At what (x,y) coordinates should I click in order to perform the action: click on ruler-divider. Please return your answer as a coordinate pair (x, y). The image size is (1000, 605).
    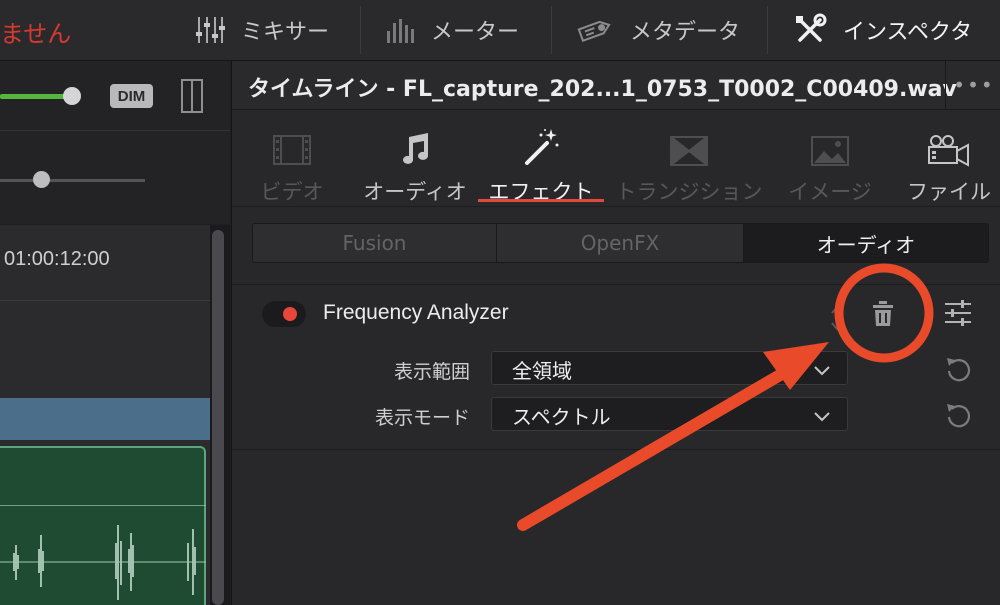
    Looking at the image, I should click on (105, 300).